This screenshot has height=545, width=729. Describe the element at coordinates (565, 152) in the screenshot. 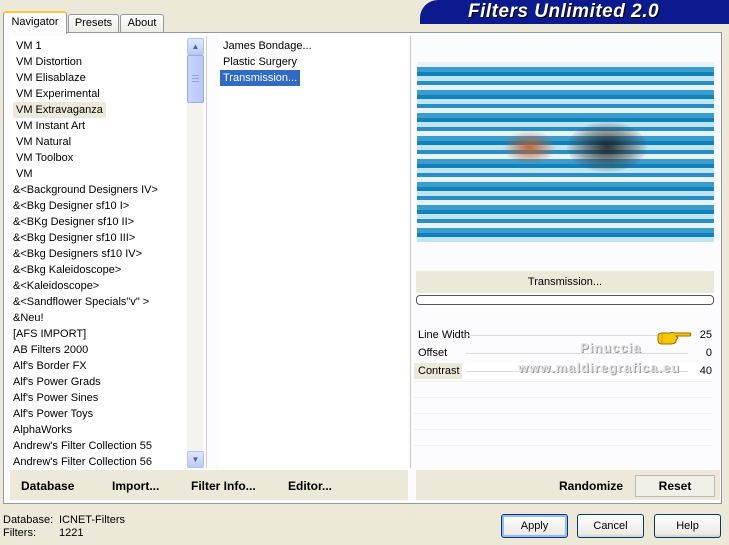

I see `preview-image` at that location.